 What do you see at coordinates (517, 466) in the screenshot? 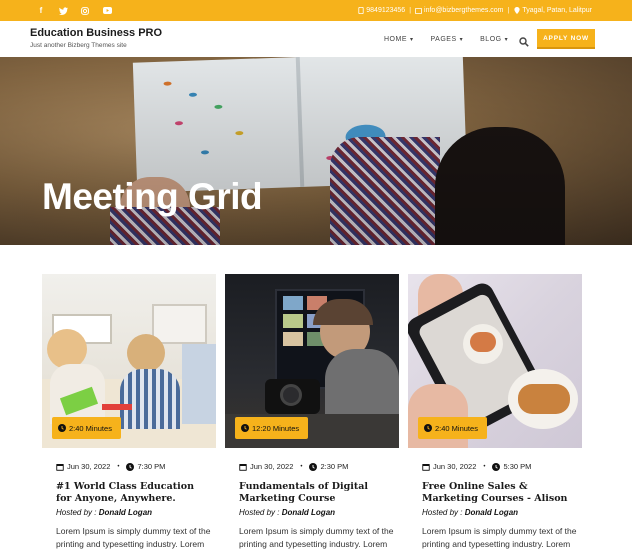
I see `meeting-time: 5:30 PM` at bounding box center [517, 466].